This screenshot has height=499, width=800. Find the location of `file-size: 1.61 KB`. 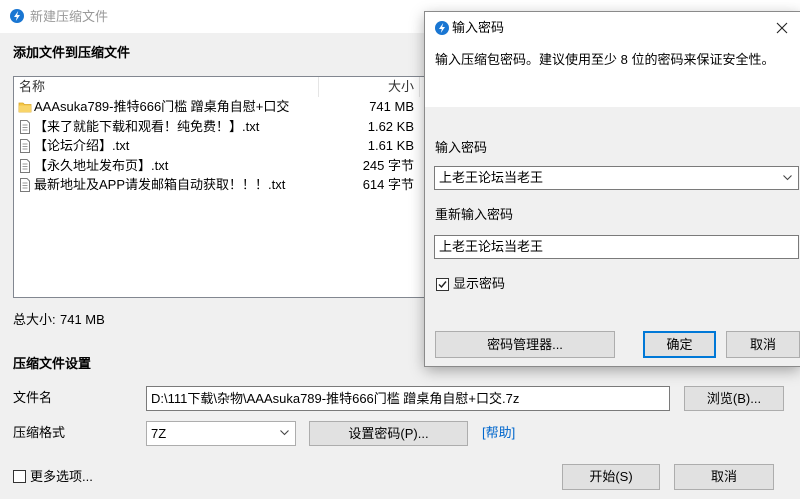

file-size: 1.61 KB is located at coordinates (390, 145).